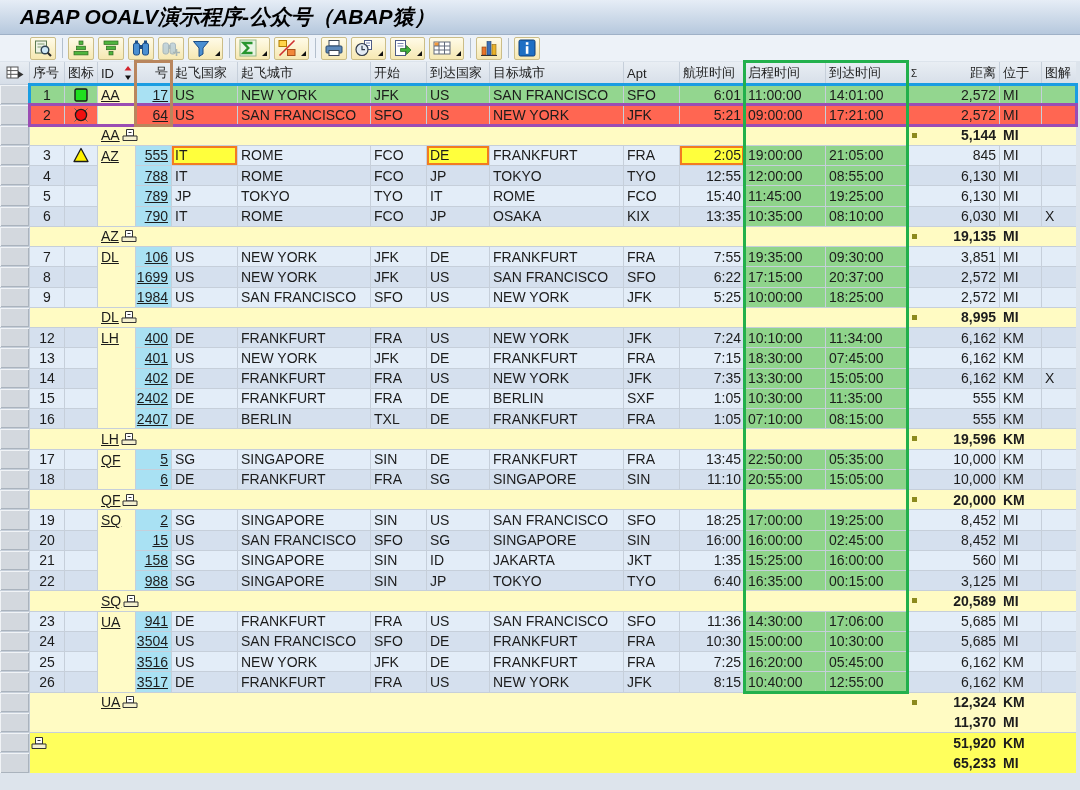 This screenshot has width=1080, height=790. What do you see at coordinates (152, 276) in the screenshot?
I see `flight-number-link: 1699` at bounding box center [152, 276].